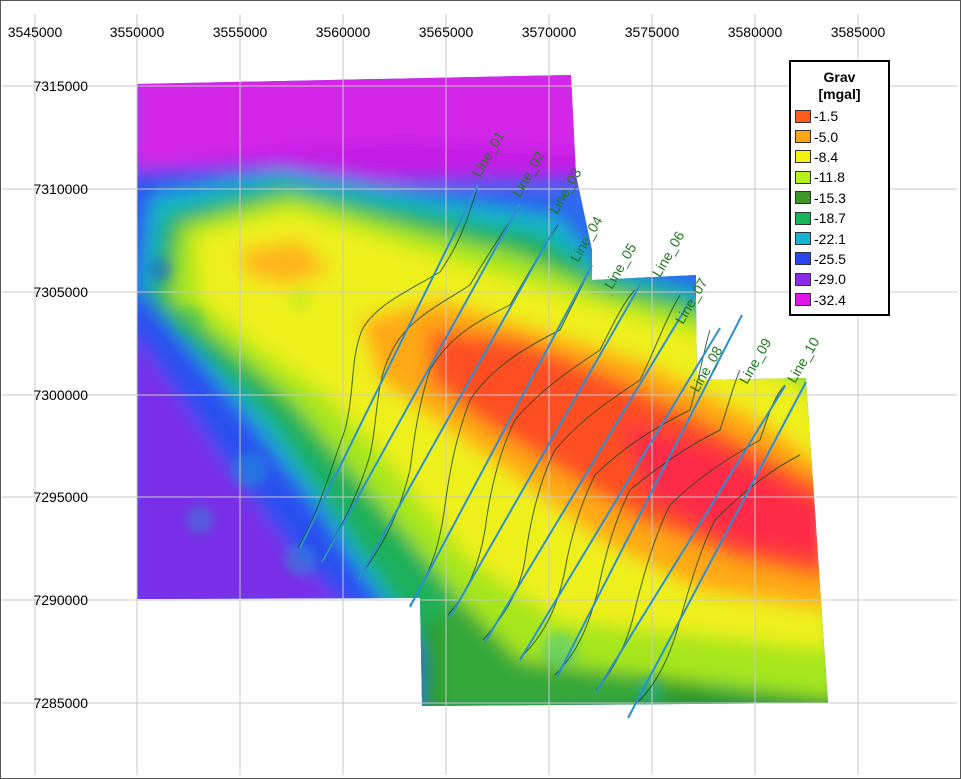  I want to click on x-tick-label: 3580000, so click(755, 32).